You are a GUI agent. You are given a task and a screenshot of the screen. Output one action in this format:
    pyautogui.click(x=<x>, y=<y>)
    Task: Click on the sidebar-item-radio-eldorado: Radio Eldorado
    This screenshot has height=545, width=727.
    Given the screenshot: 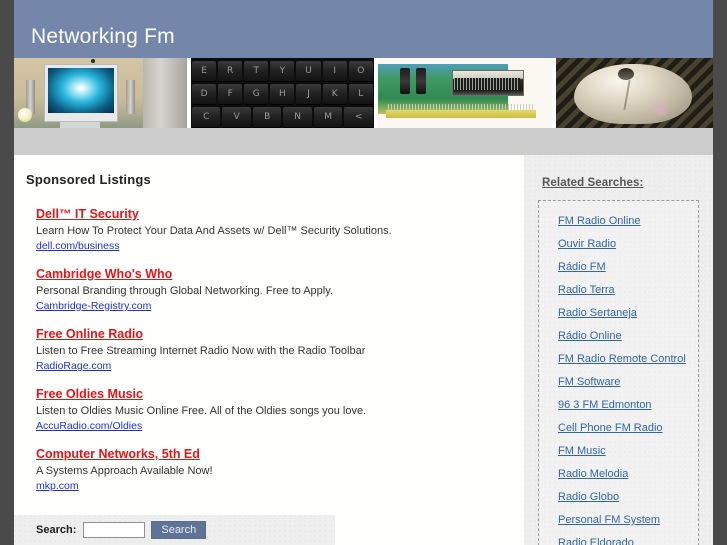 What is the action you would take?
    pyautogui.click(x=618, y=538)
    